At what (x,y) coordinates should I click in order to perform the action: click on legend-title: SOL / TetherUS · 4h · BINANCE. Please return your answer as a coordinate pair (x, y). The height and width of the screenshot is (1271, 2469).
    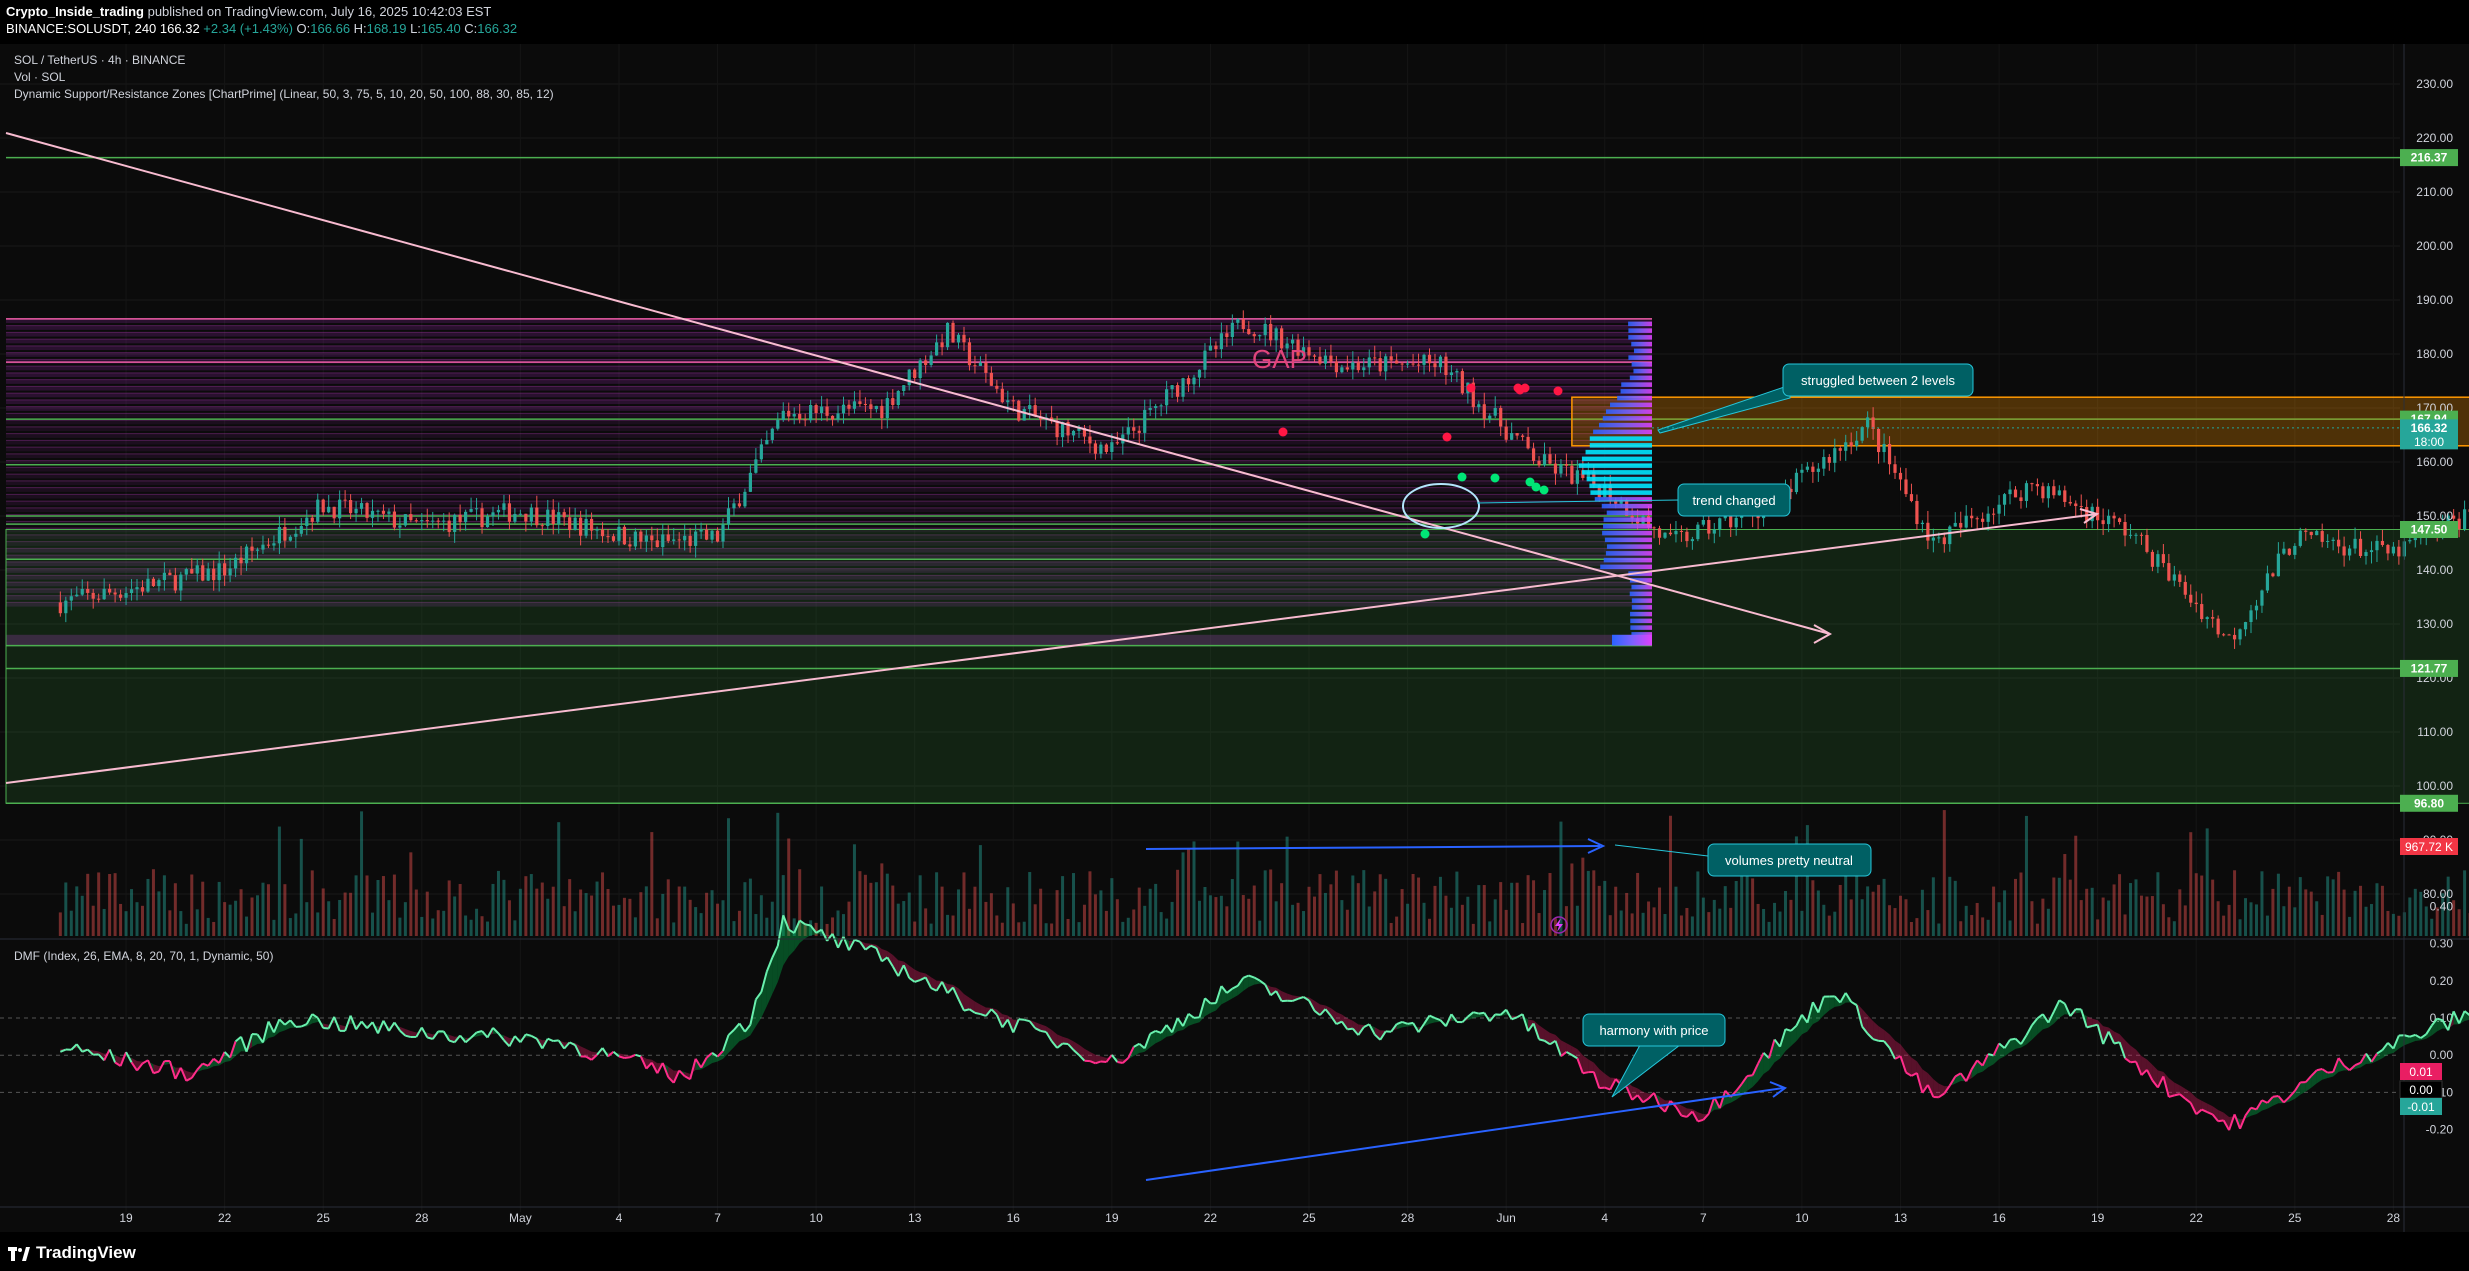
    Looking at the image, I should click on (99, 60).